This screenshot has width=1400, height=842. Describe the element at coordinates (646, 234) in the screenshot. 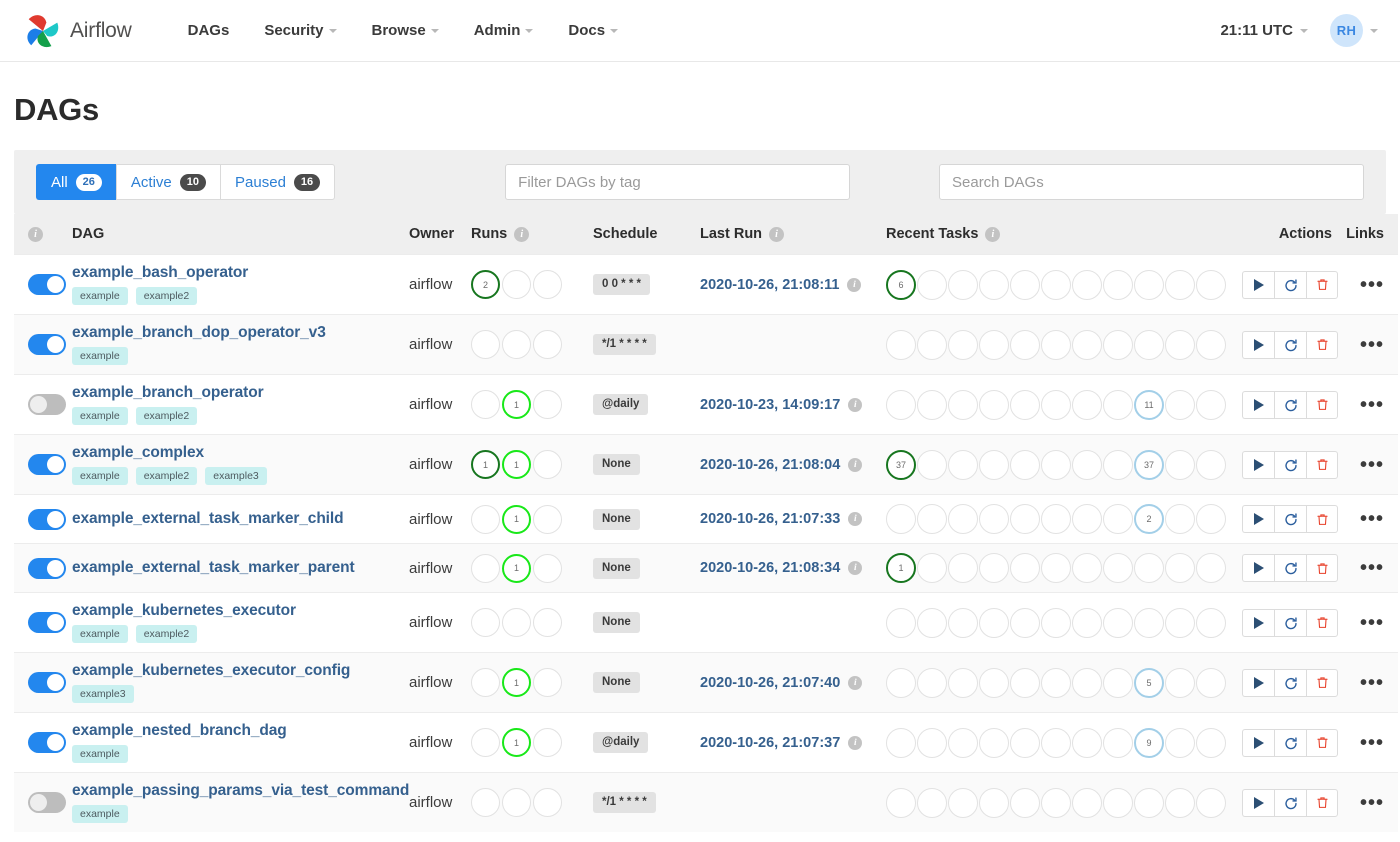

I see `header-schedule: Schedule` at that location.